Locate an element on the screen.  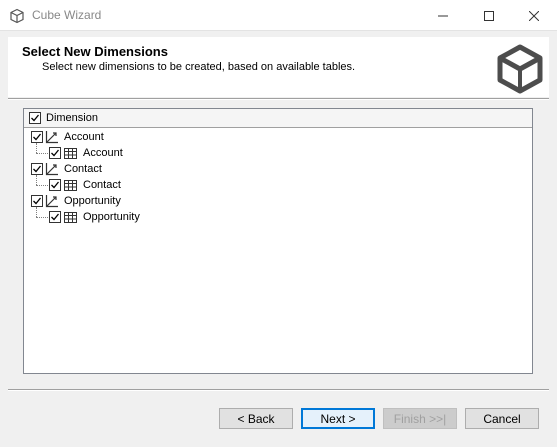
maximize-icon is located at coordinates (489, 15).